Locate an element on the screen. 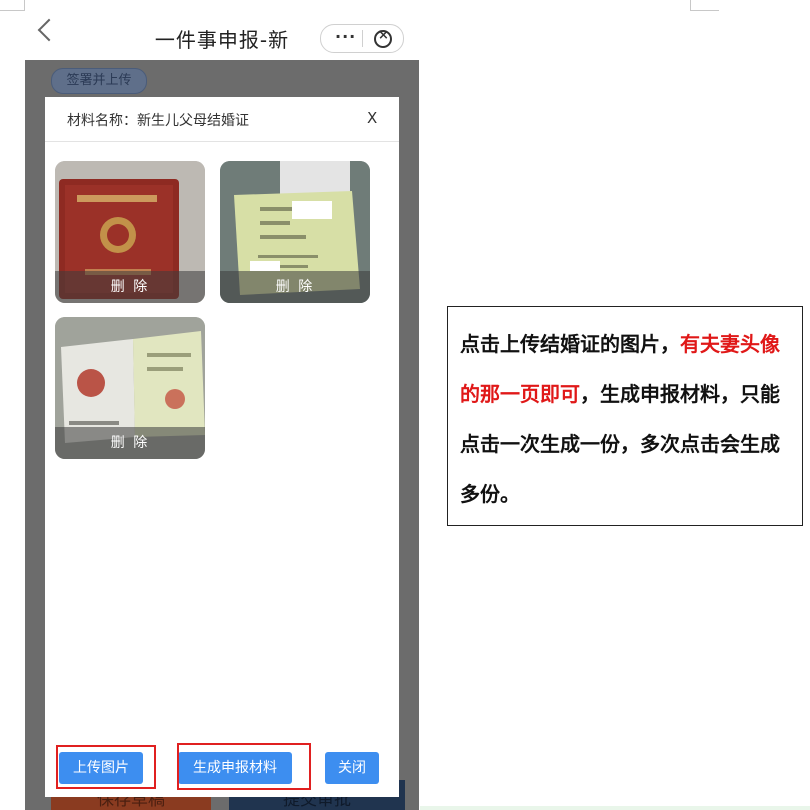  highlight-box-upload is located at coordinates (106, 767).